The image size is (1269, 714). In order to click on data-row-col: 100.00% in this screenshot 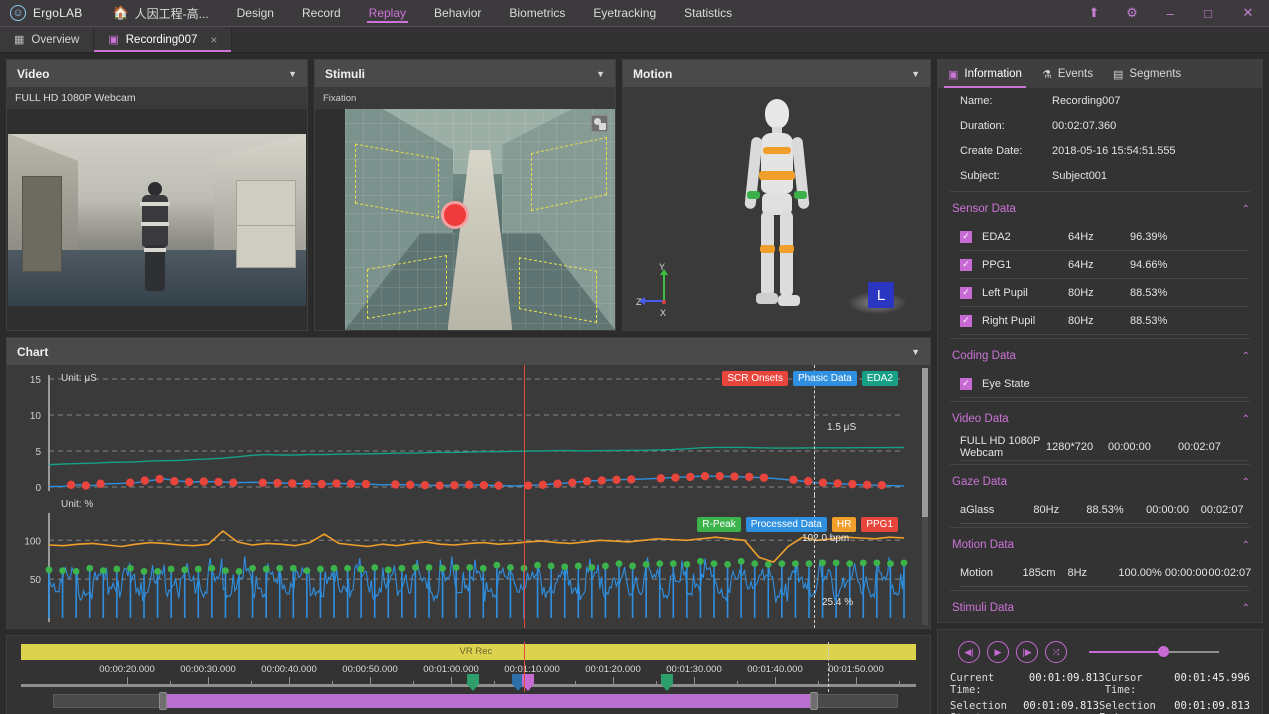, I will do `click(1140, 572)`.